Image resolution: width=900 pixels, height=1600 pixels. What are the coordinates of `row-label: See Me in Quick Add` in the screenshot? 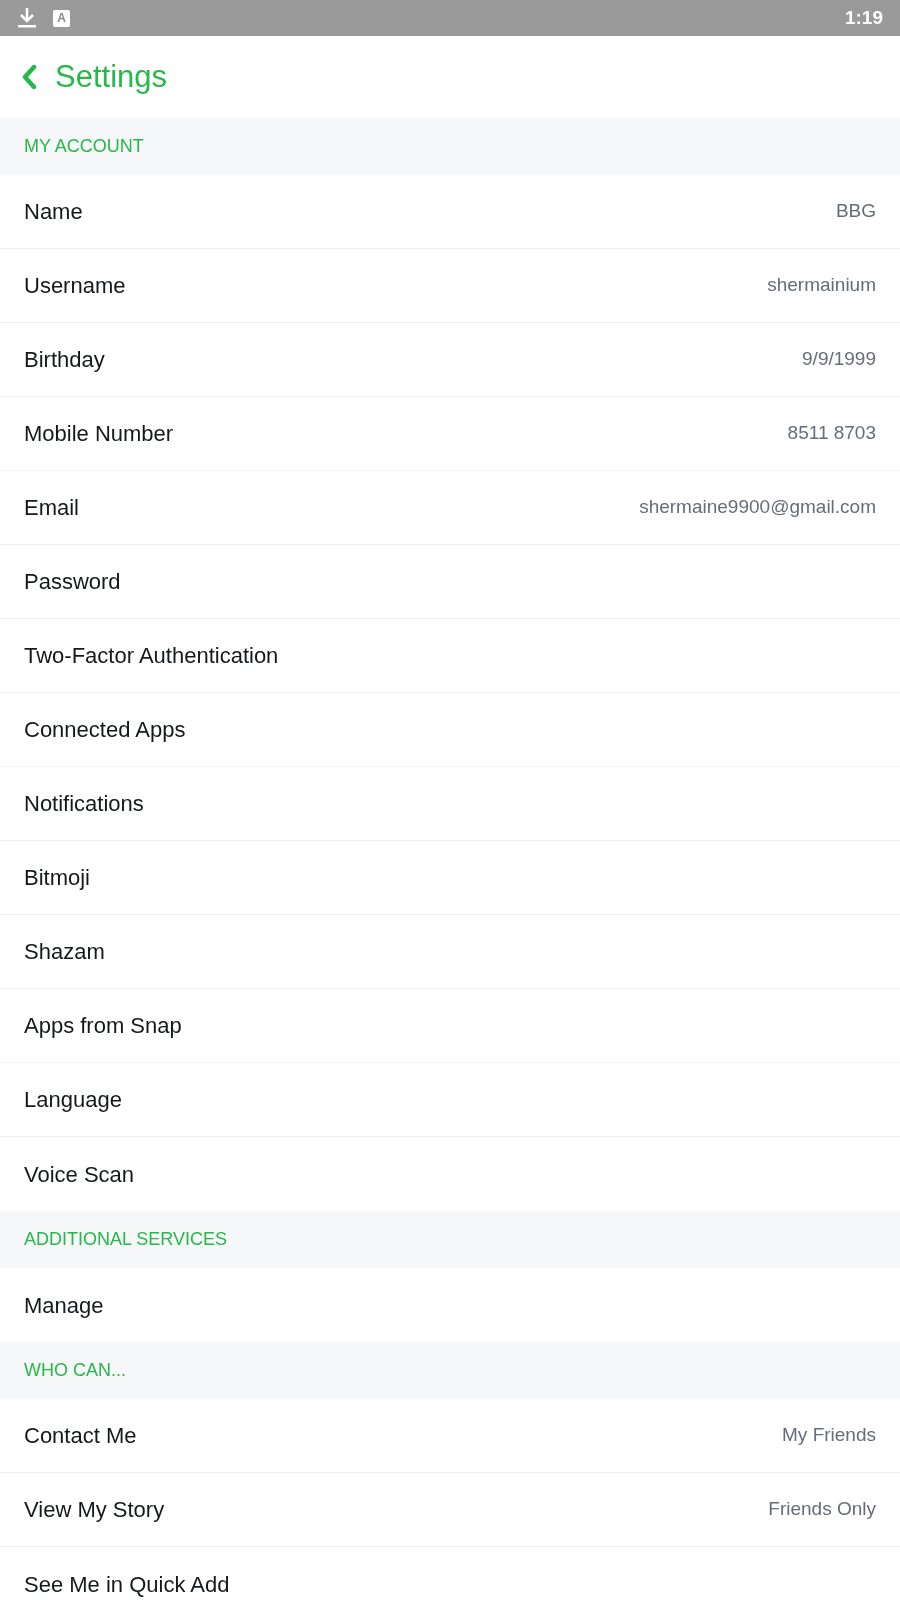 It's located at (127, 1584).